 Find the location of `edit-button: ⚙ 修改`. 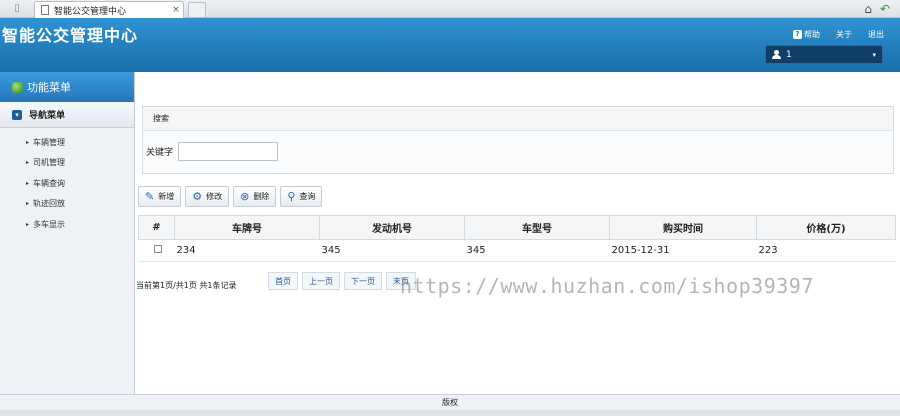

edit-button: ⚙ 修改 is located at coordinates (207, 196).